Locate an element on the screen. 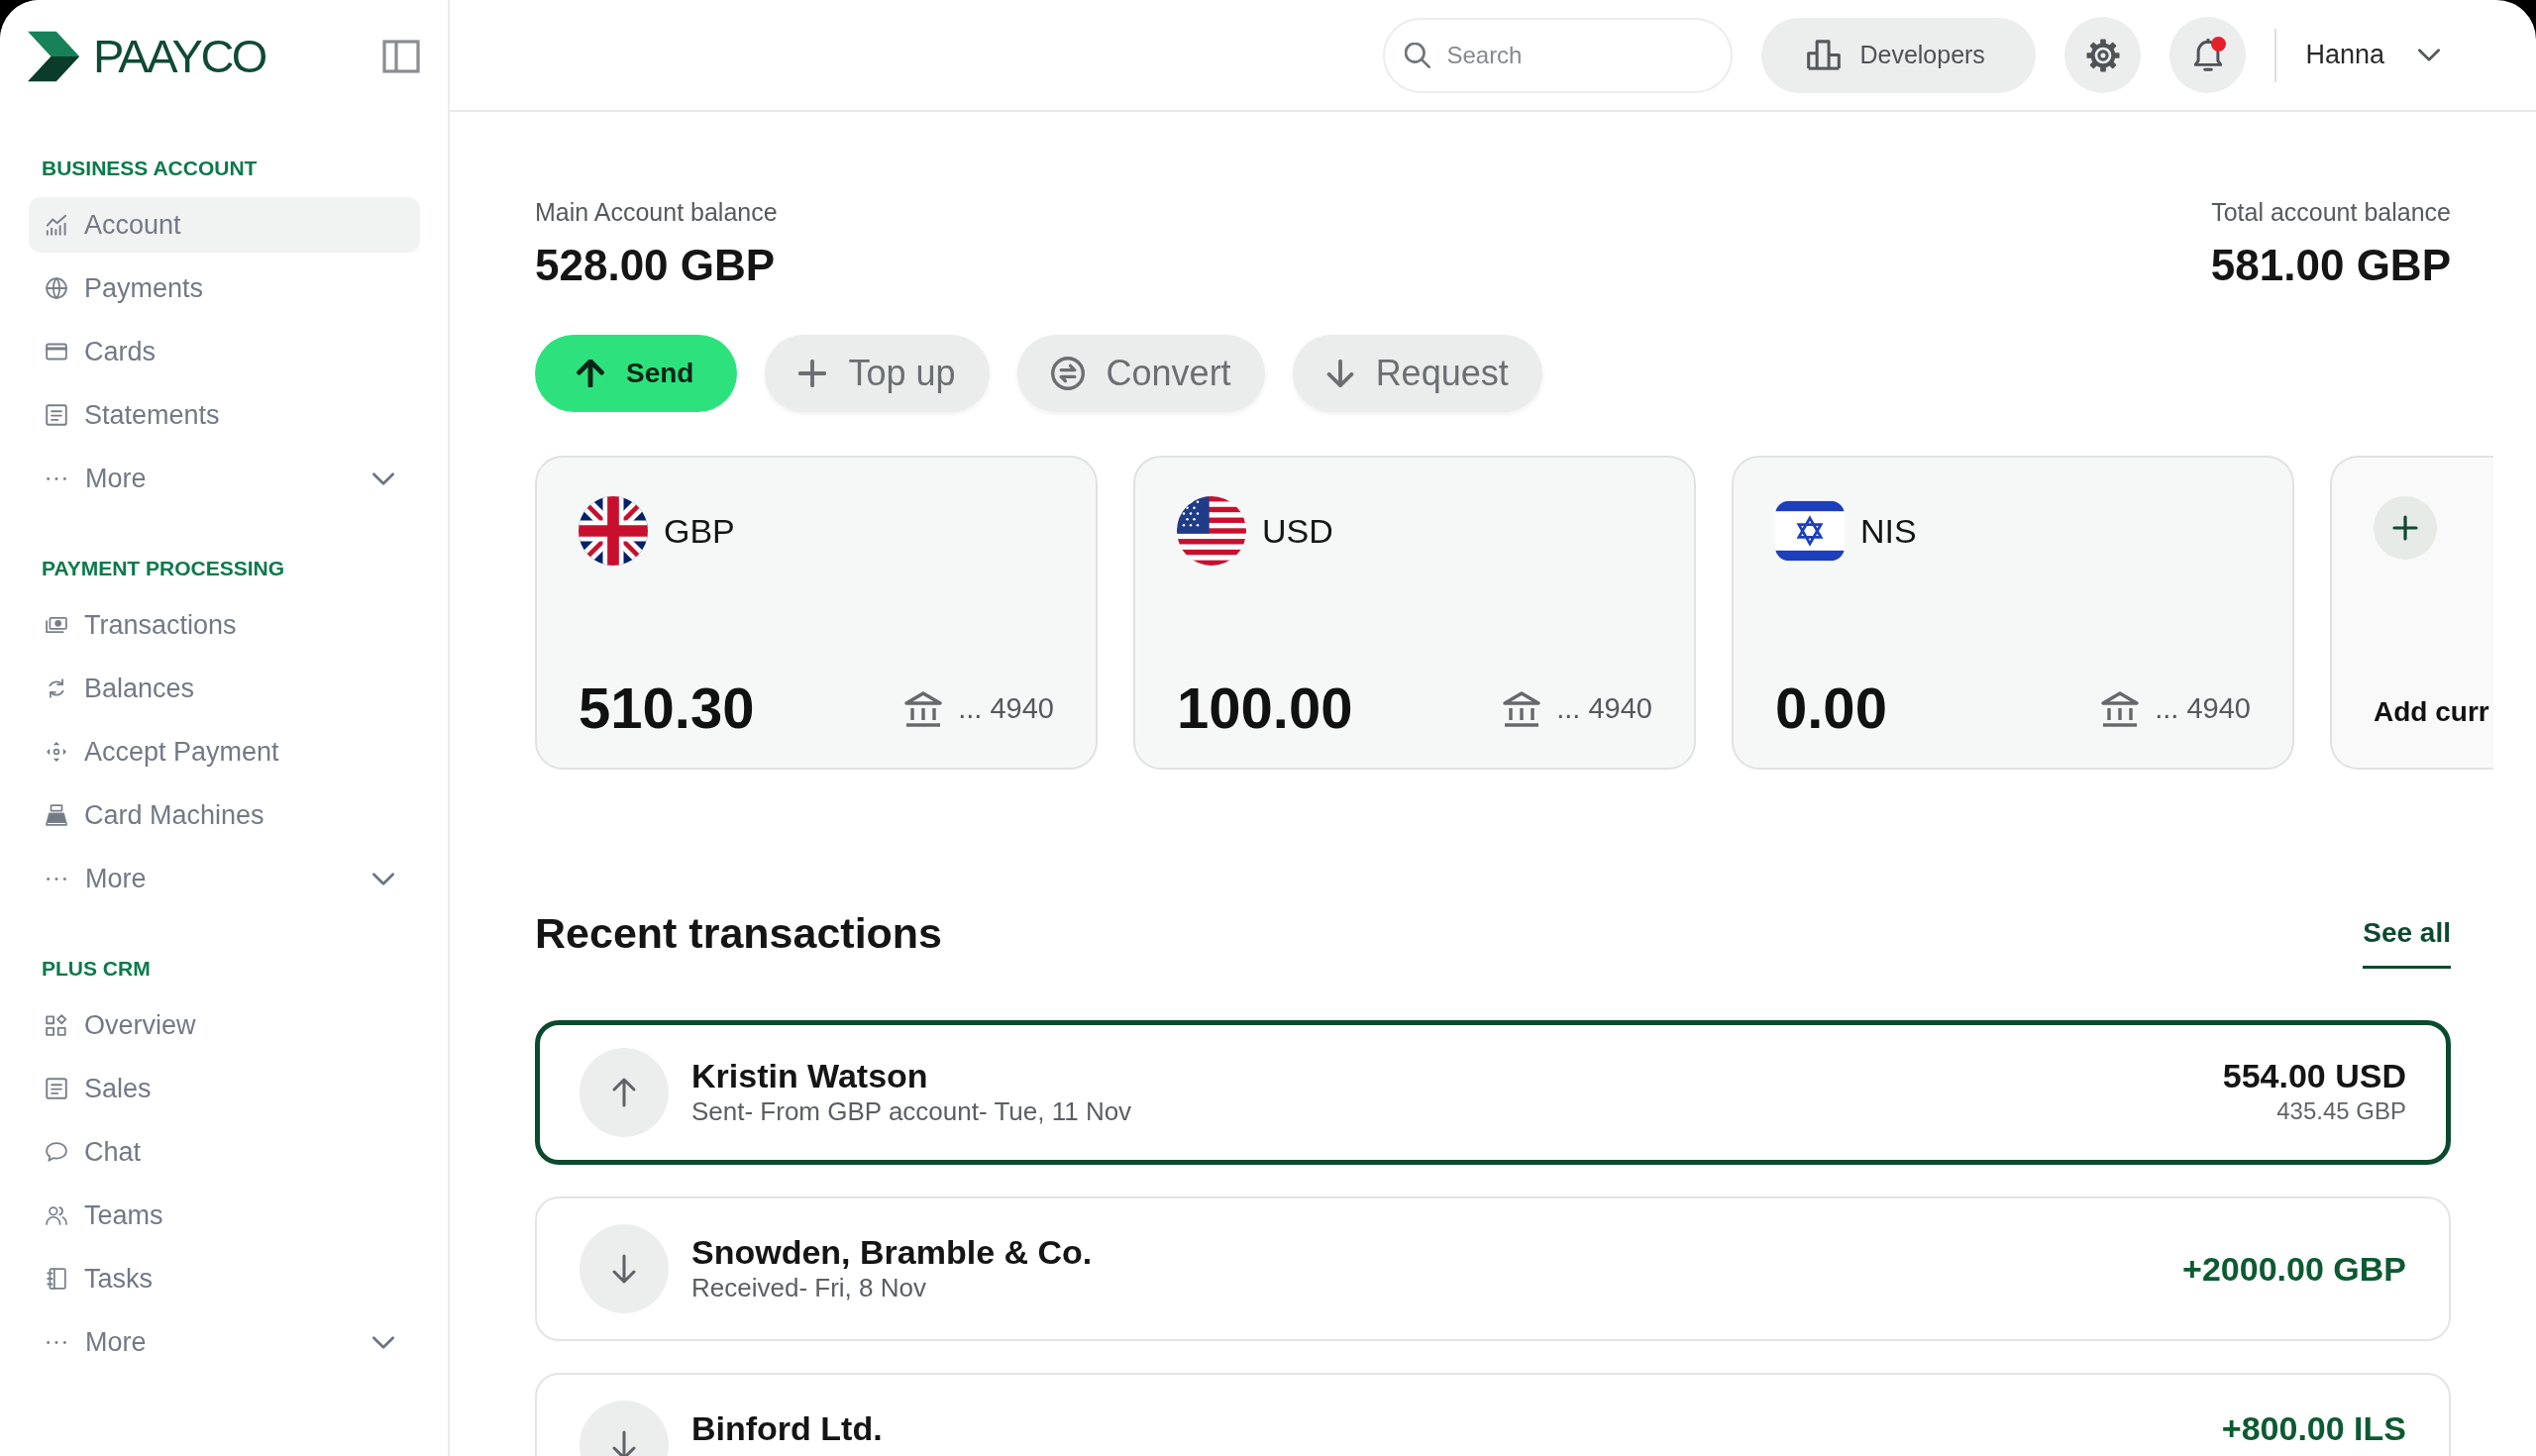  action-button: Convert is located at coordinates (1140, 373).